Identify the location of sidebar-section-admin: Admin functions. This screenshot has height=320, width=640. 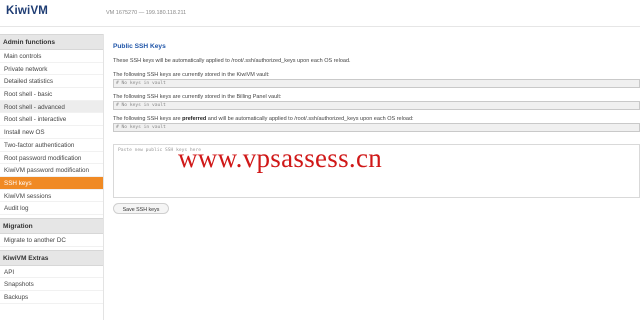
(51, 42).